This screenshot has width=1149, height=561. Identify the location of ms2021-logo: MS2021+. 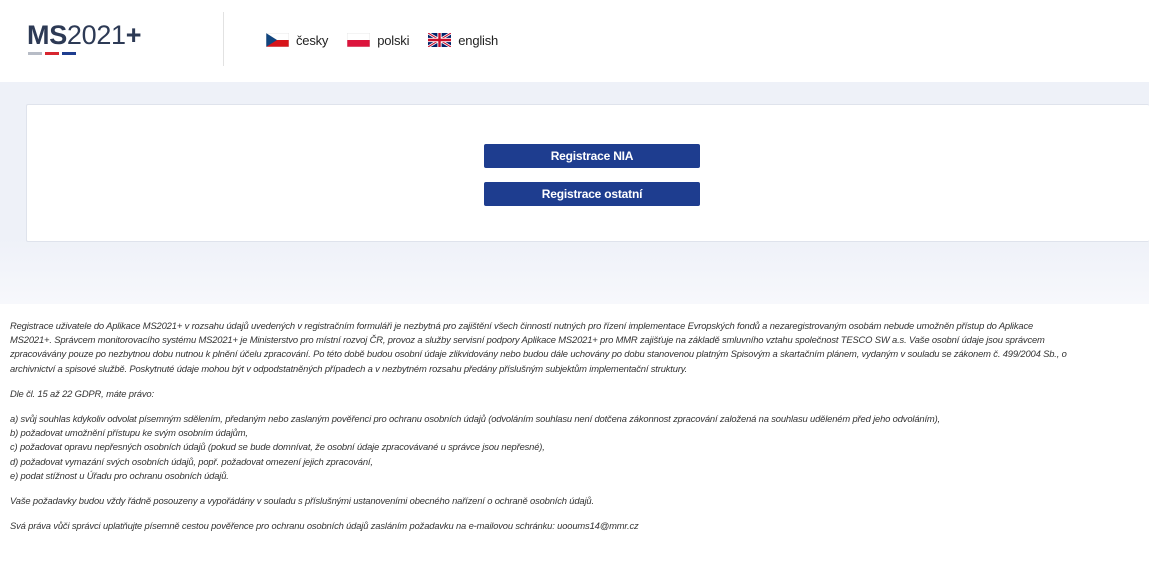
(112, 41).